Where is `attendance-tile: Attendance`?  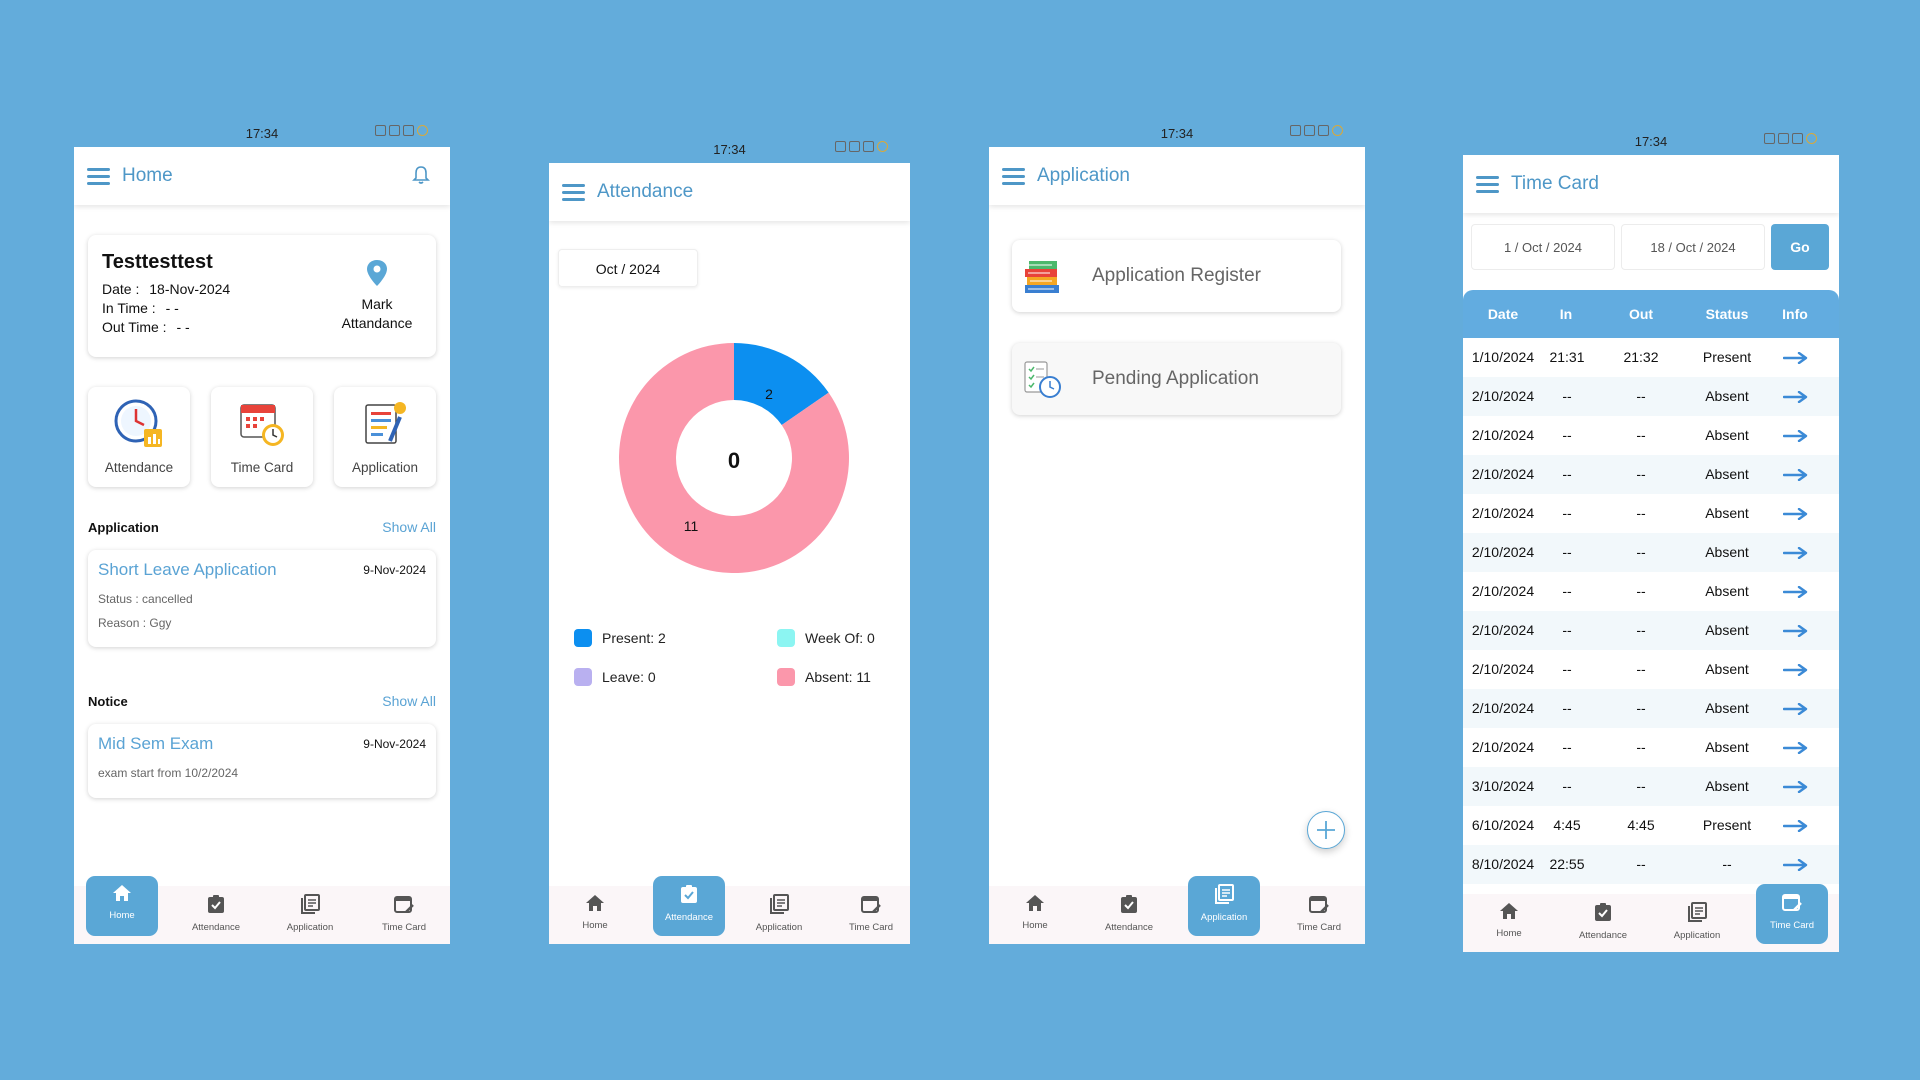
attendance-tile: Attendance is located at coordinates (139, 437).